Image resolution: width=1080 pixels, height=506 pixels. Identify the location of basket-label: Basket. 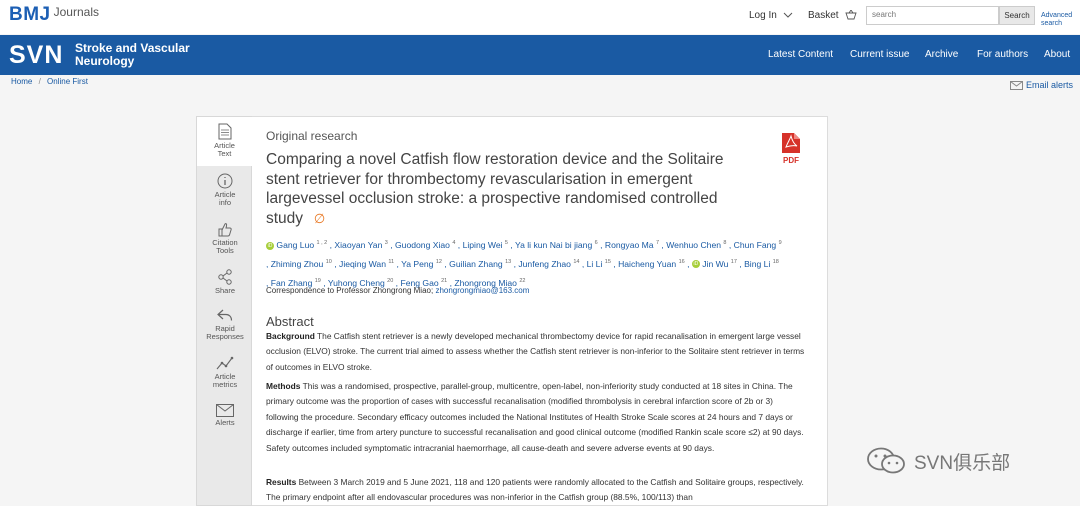
(823, 15).